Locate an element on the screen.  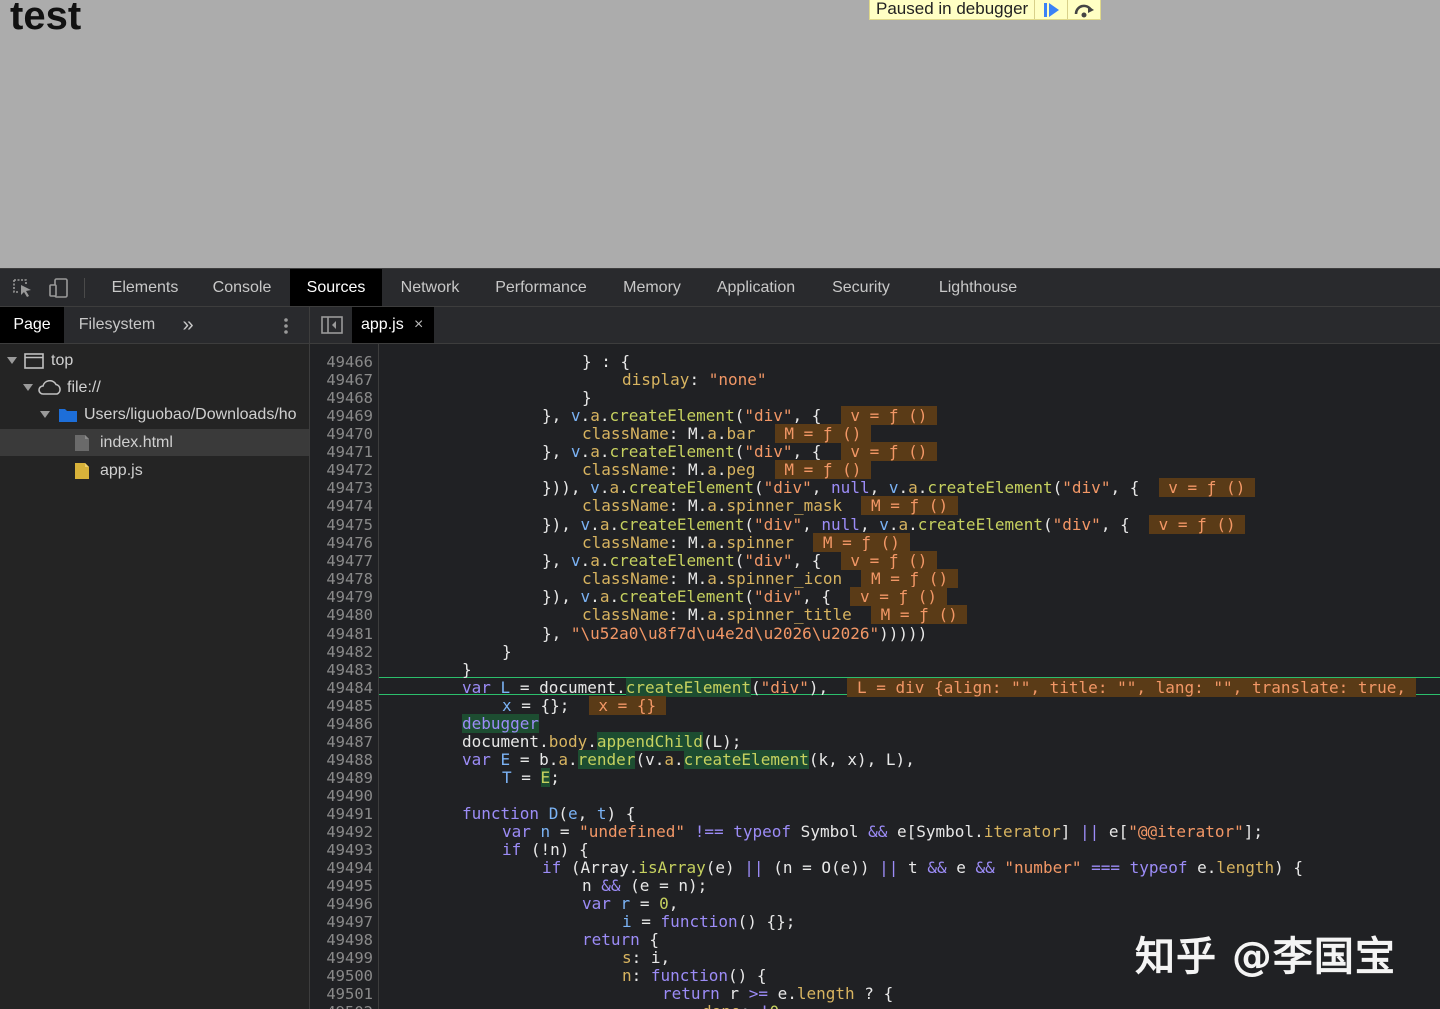
line-number: 49489 is located at coordinates (341, 778).